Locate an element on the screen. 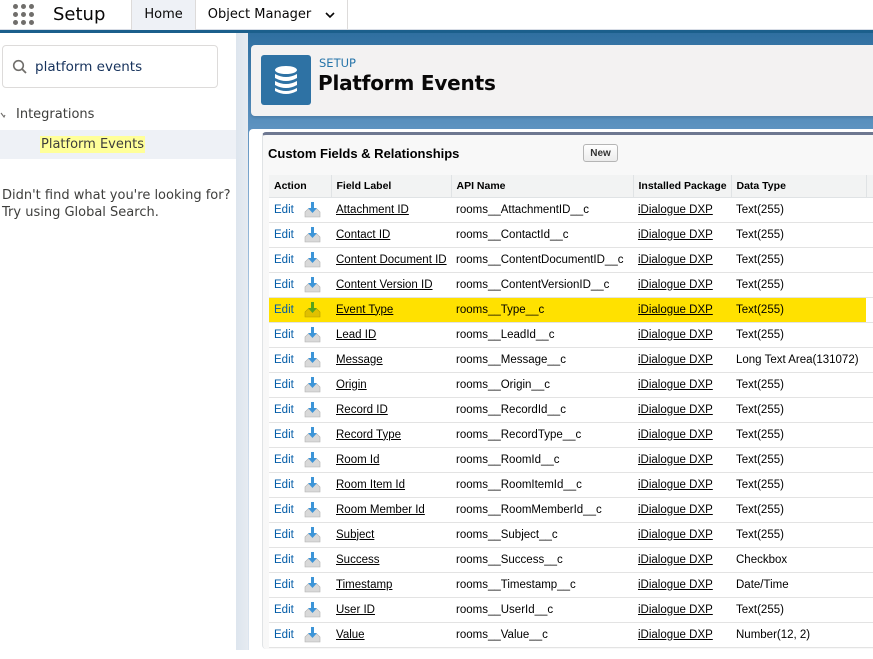 This screenshot has width=873, height=659. field-label-link: Attachment ID is located at coordinates (372, 210).